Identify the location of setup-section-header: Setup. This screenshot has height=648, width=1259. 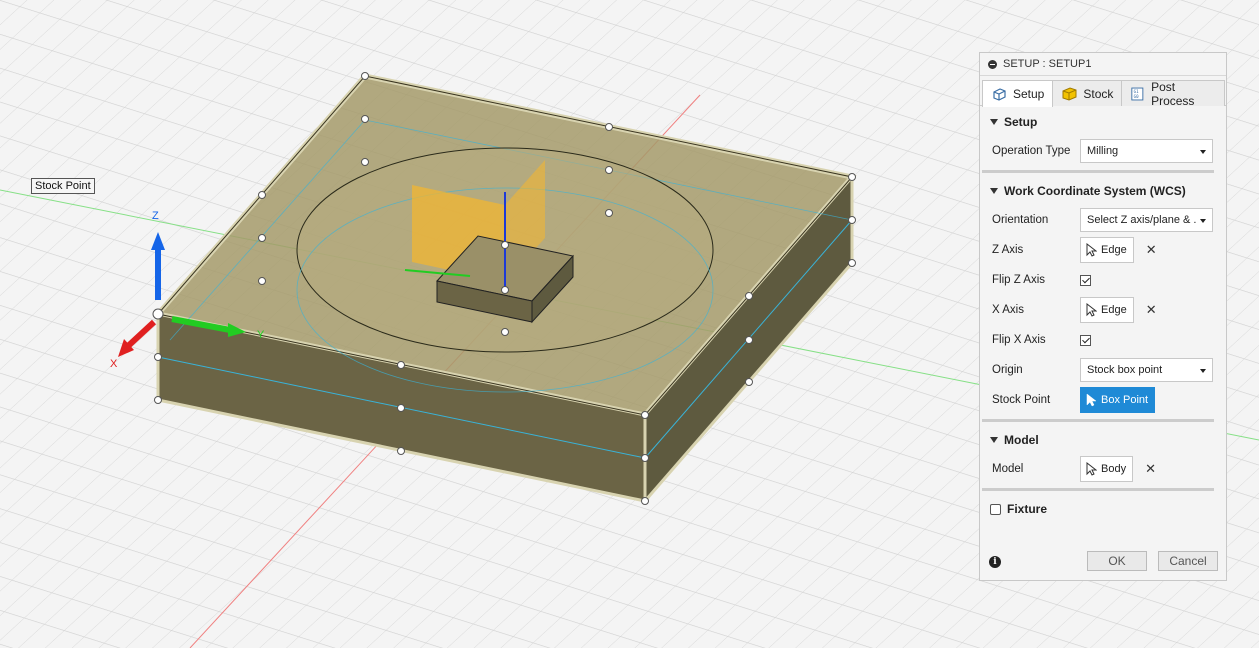
(1103, 122).